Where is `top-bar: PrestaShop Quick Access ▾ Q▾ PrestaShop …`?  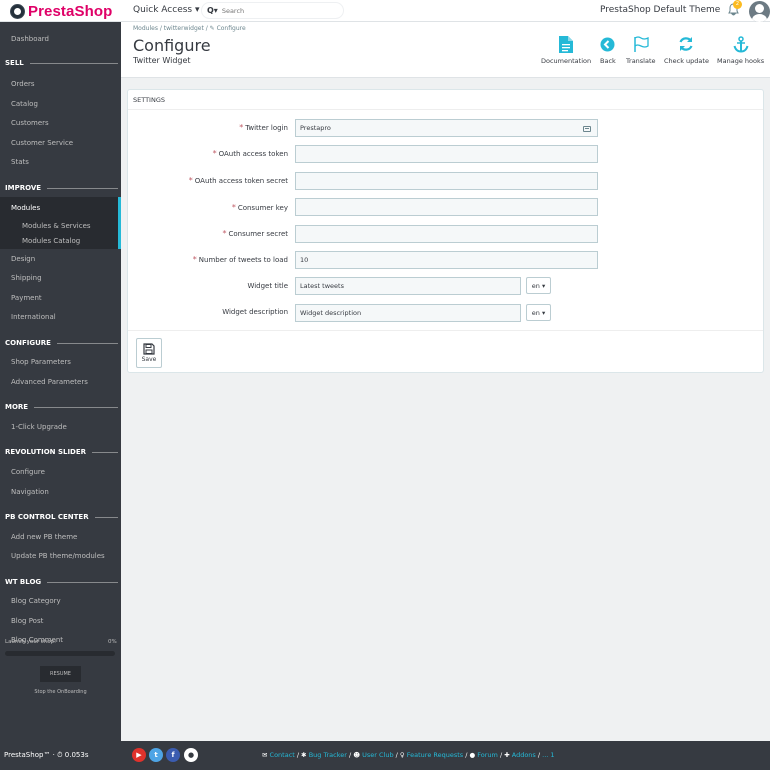 top-bar: PrestaShop Quick Access ▾ Q▾ PrestaShop … is located at coordinates (385, 11).